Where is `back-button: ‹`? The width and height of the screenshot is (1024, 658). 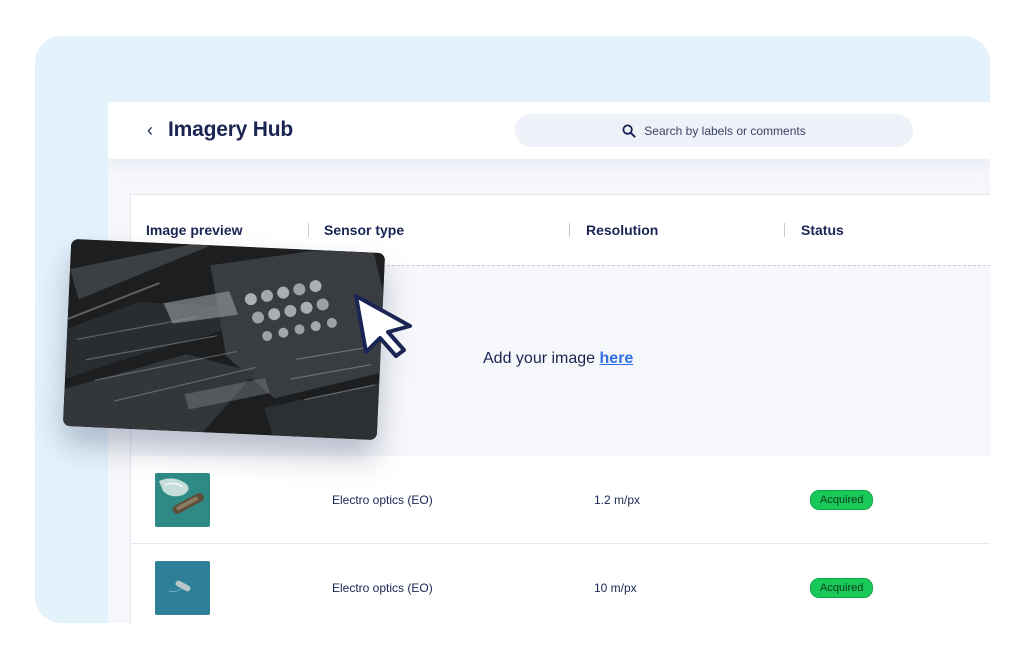
back-button: ‹ is located at coordinates (150, 130).